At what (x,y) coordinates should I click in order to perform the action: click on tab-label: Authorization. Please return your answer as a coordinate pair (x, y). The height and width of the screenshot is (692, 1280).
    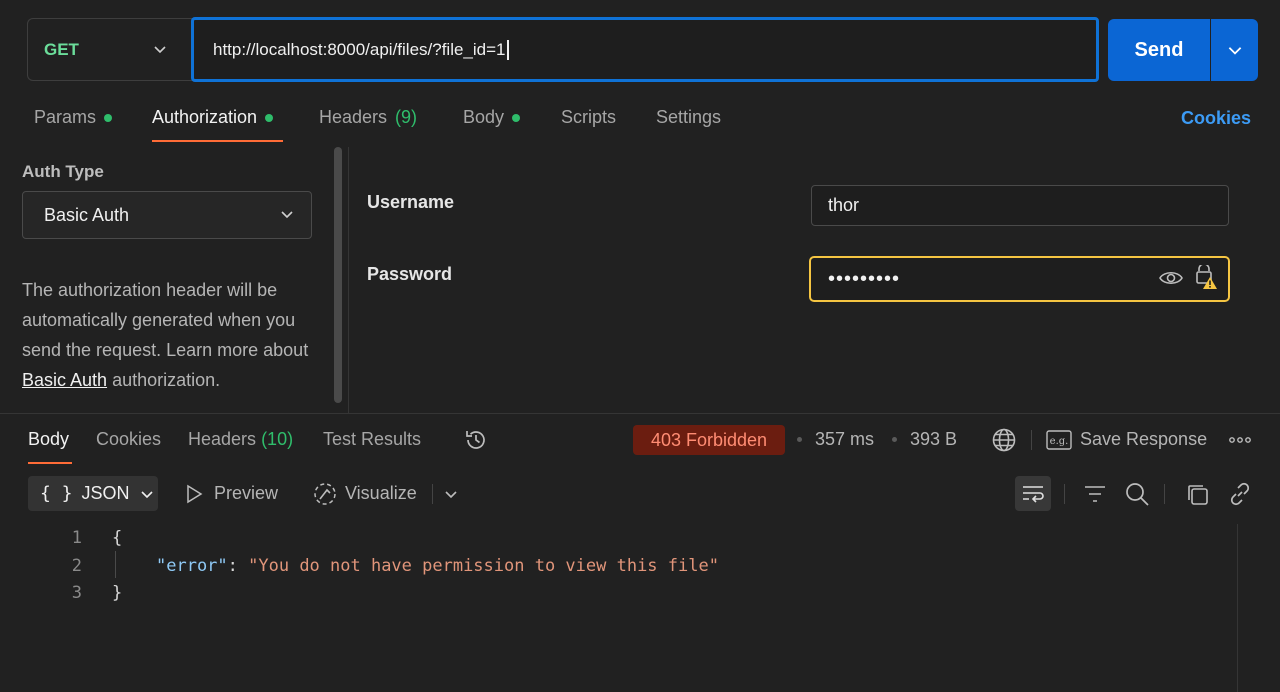
    Looking at the image, I should click on (205, 117).